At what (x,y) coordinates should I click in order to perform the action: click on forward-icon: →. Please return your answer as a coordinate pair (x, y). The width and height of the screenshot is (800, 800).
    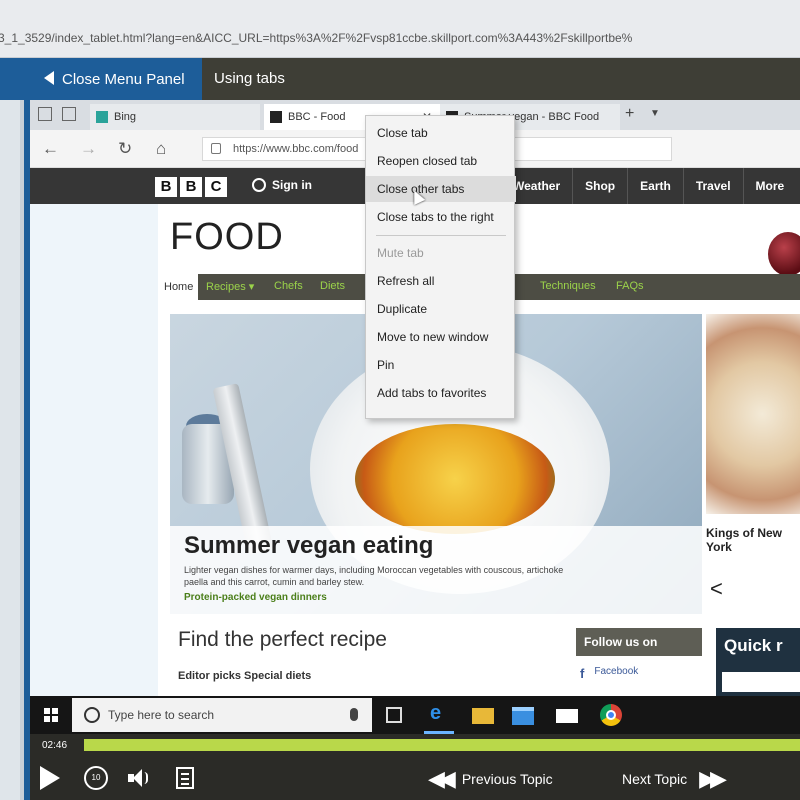
    Looking at the image, I should click on (88, 149).